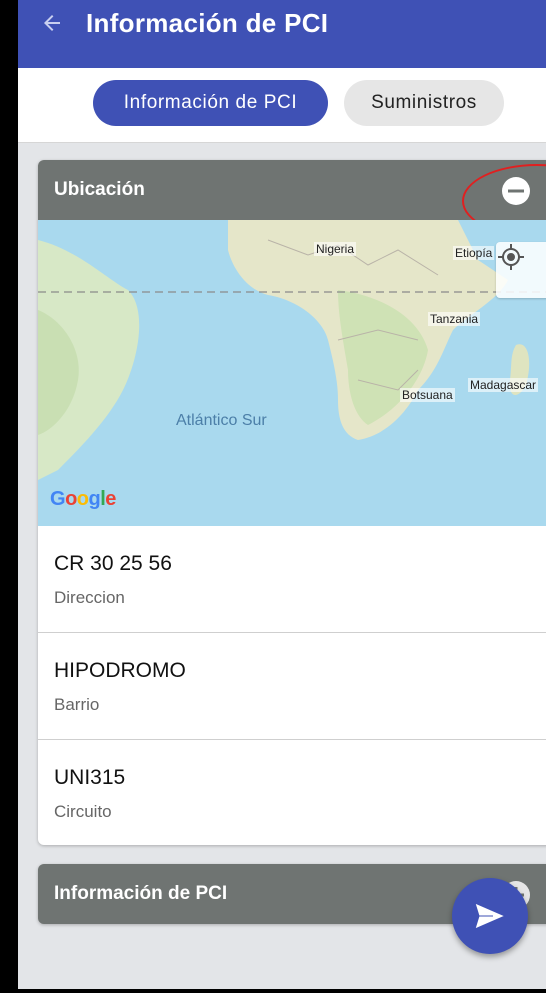 This screenshot has width=546, height=993. What do you see at coordinates (113, 563) in the screenshot?
I see `field-value: CR 30 25 56` at bounding box center [113, 563].